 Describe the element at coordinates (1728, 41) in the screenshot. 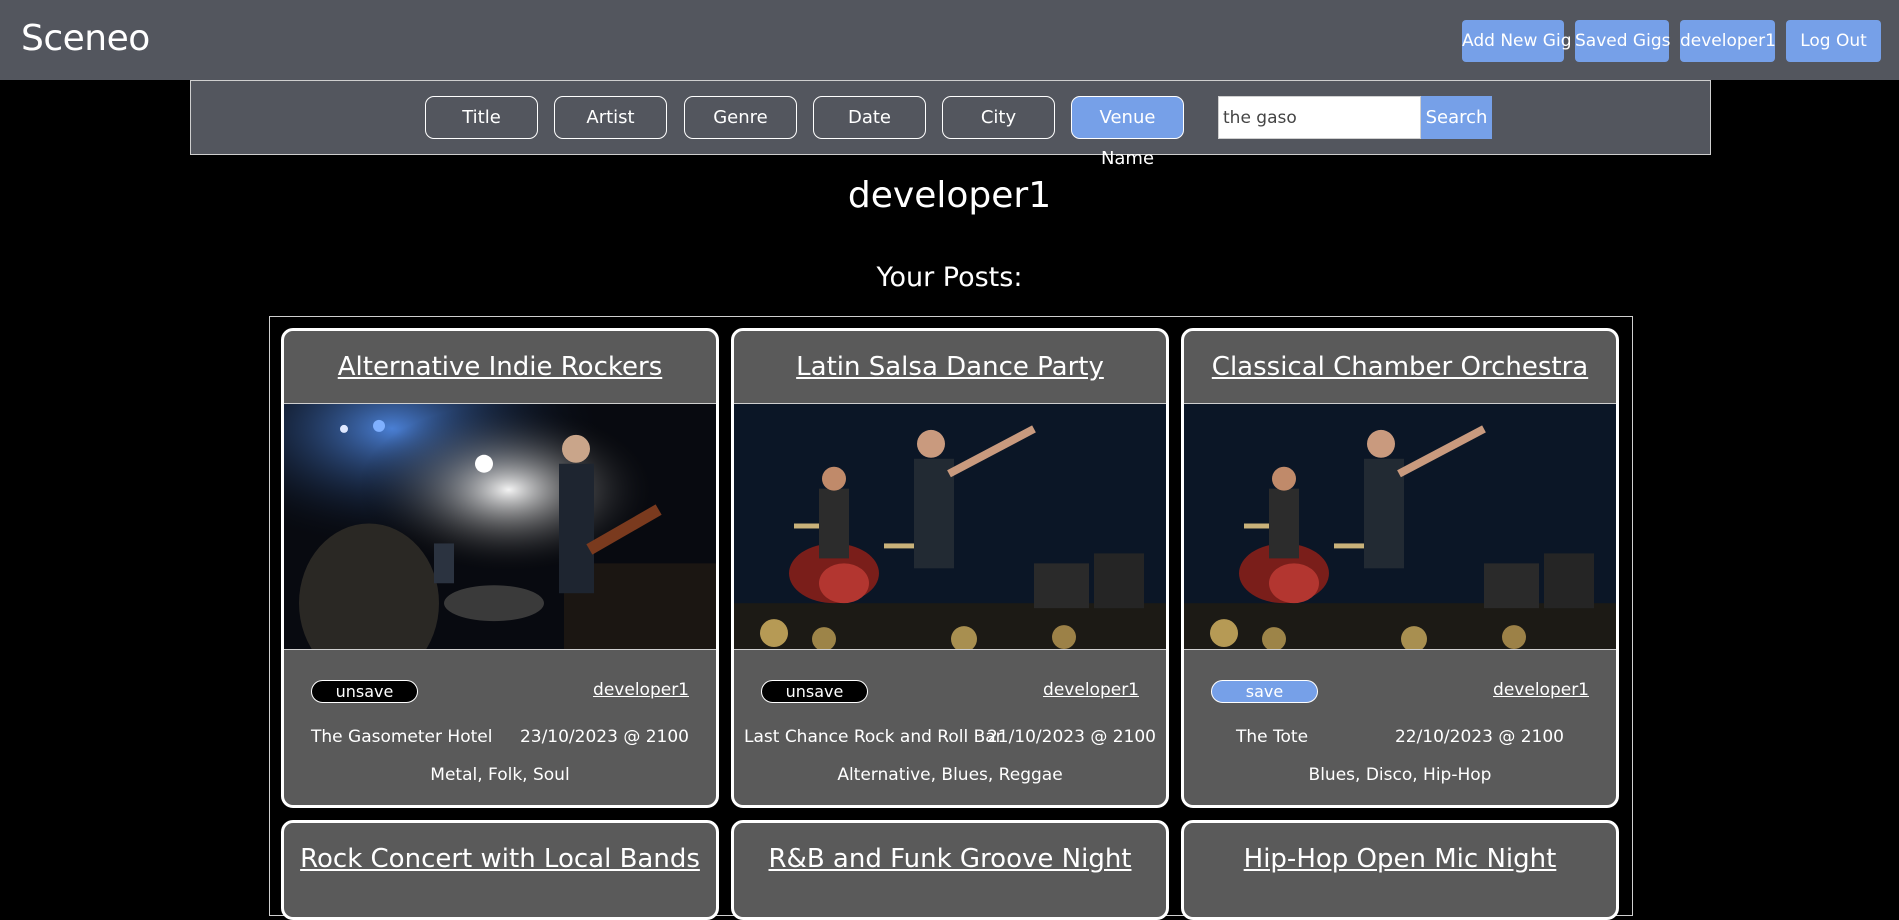

I see `profile-button: developer1` at that location.